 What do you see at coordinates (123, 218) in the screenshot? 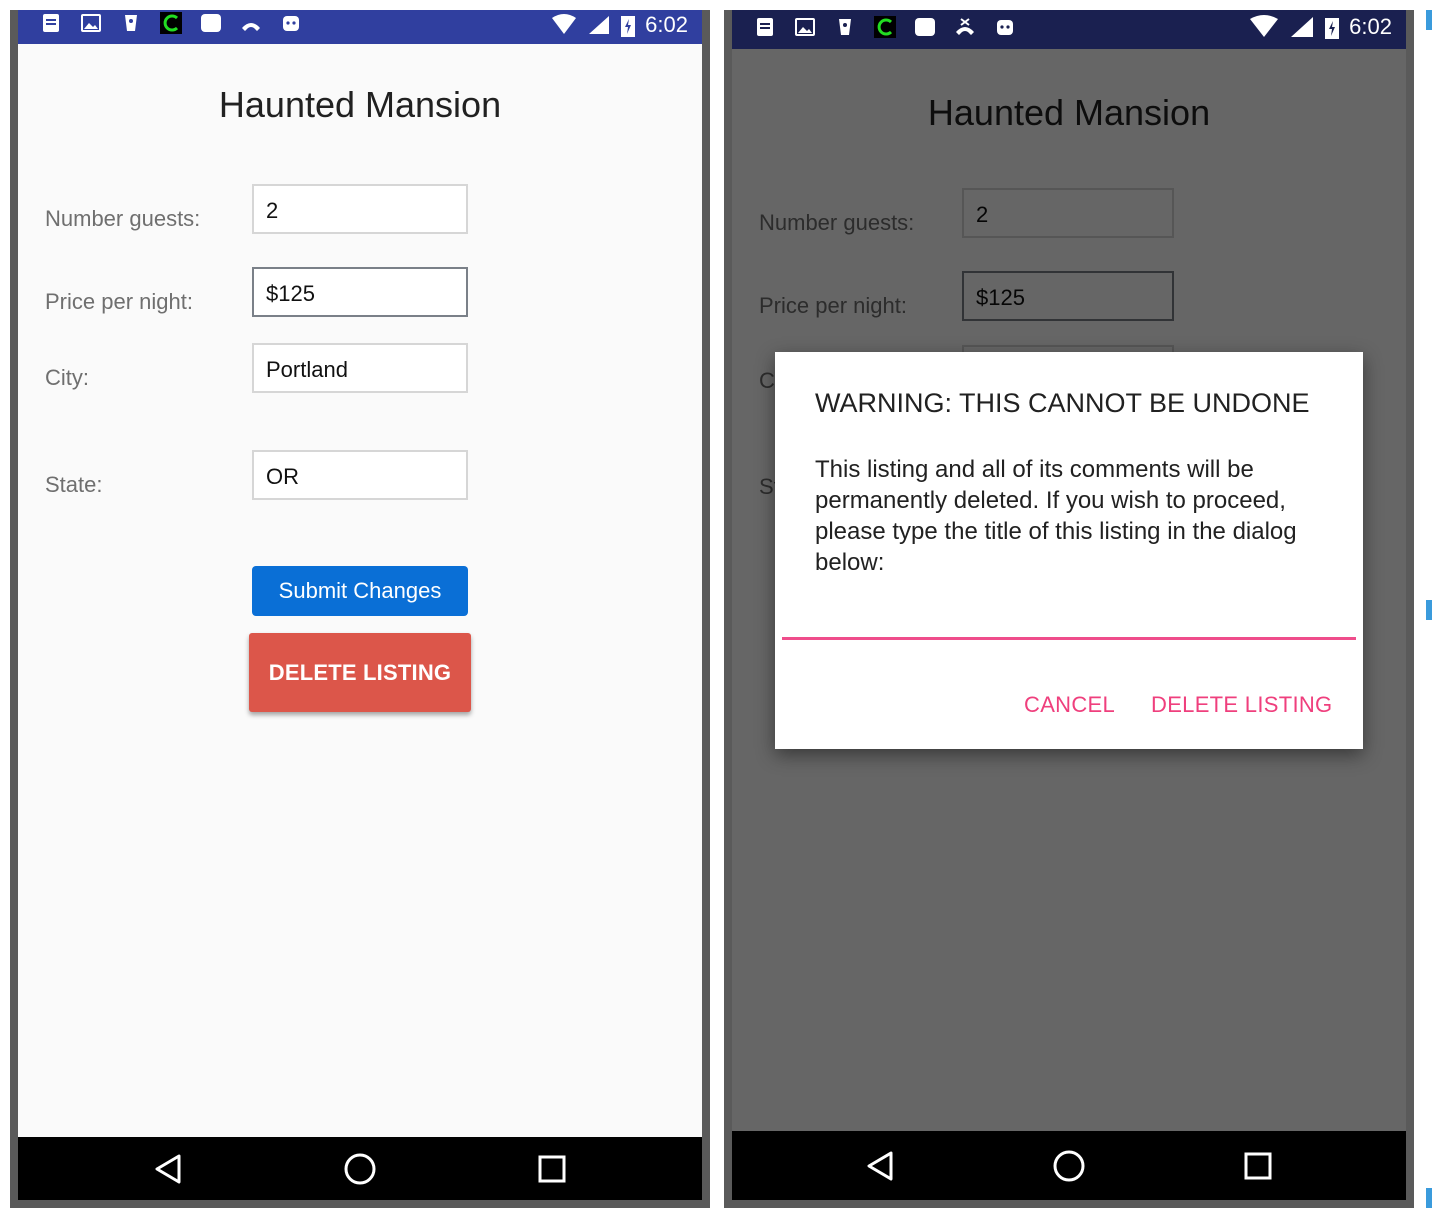
I see `guests-label: Number guests:` at bounding box center [123, 218].